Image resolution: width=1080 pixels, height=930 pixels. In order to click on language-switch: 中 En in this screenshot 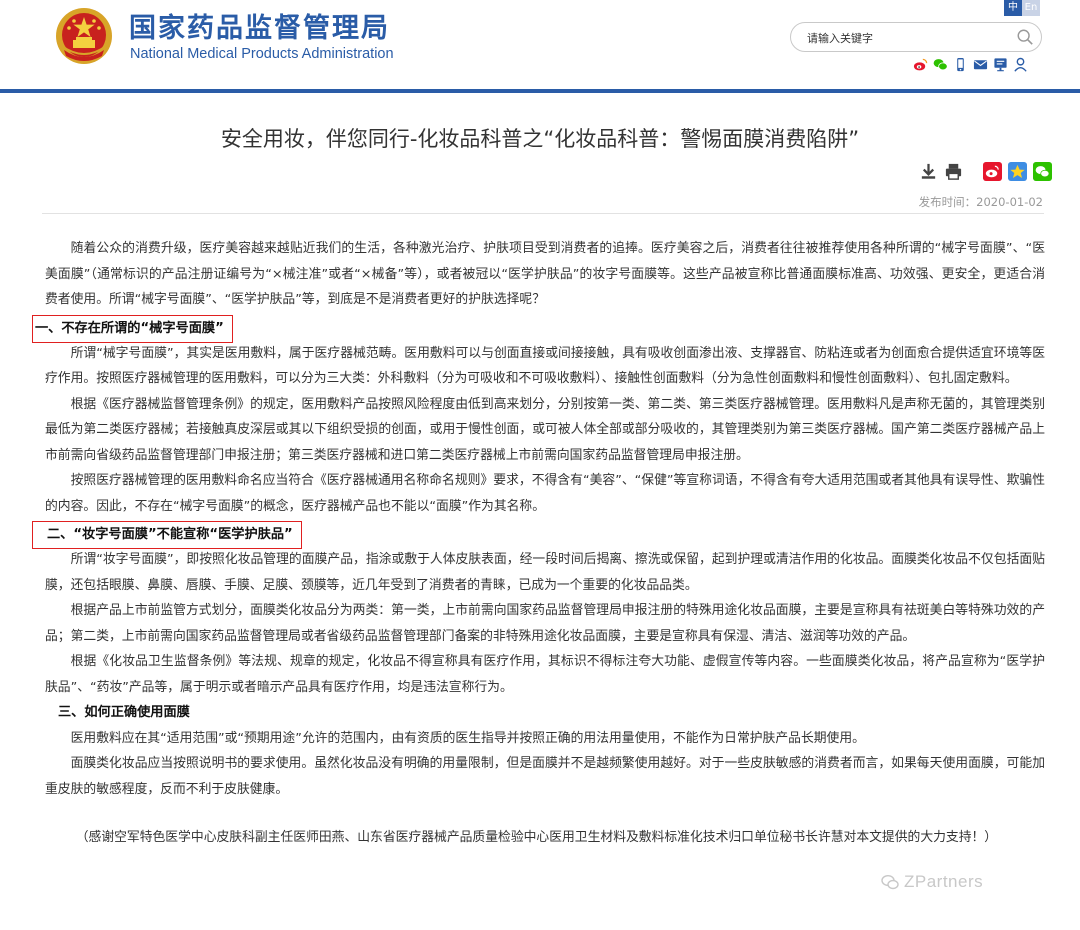, I will do `click(1022, 8)`.